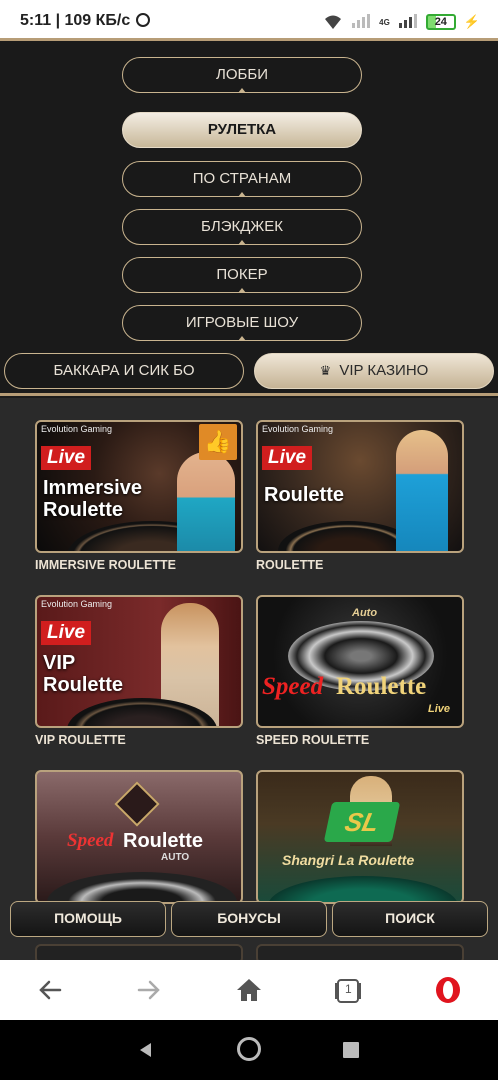 Image resolution: width=498 pixels, height=1080 pixels. What do you see at coordinates (105, 565) in the screenshot?
I see `game-title: IMMERSIVE ROULETTE` at bounding box center [105, 565].